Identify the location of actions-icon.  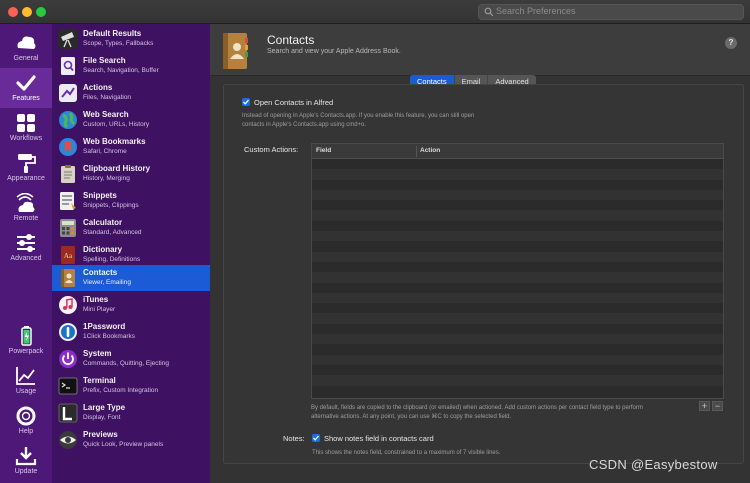
(68, 93).